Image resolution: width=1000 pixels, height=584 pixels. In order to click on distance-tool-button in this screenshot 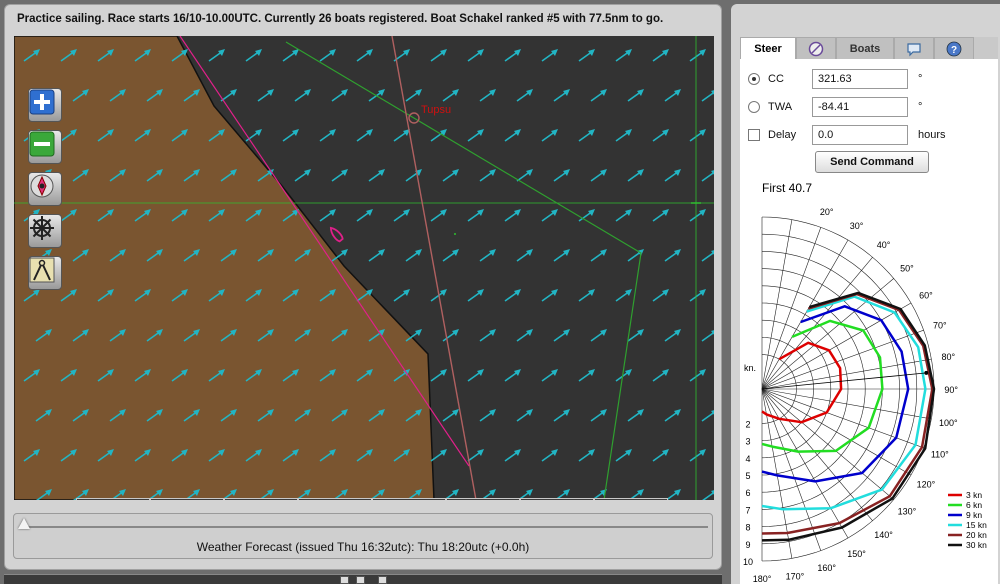, I will do `click(45, 273)`.